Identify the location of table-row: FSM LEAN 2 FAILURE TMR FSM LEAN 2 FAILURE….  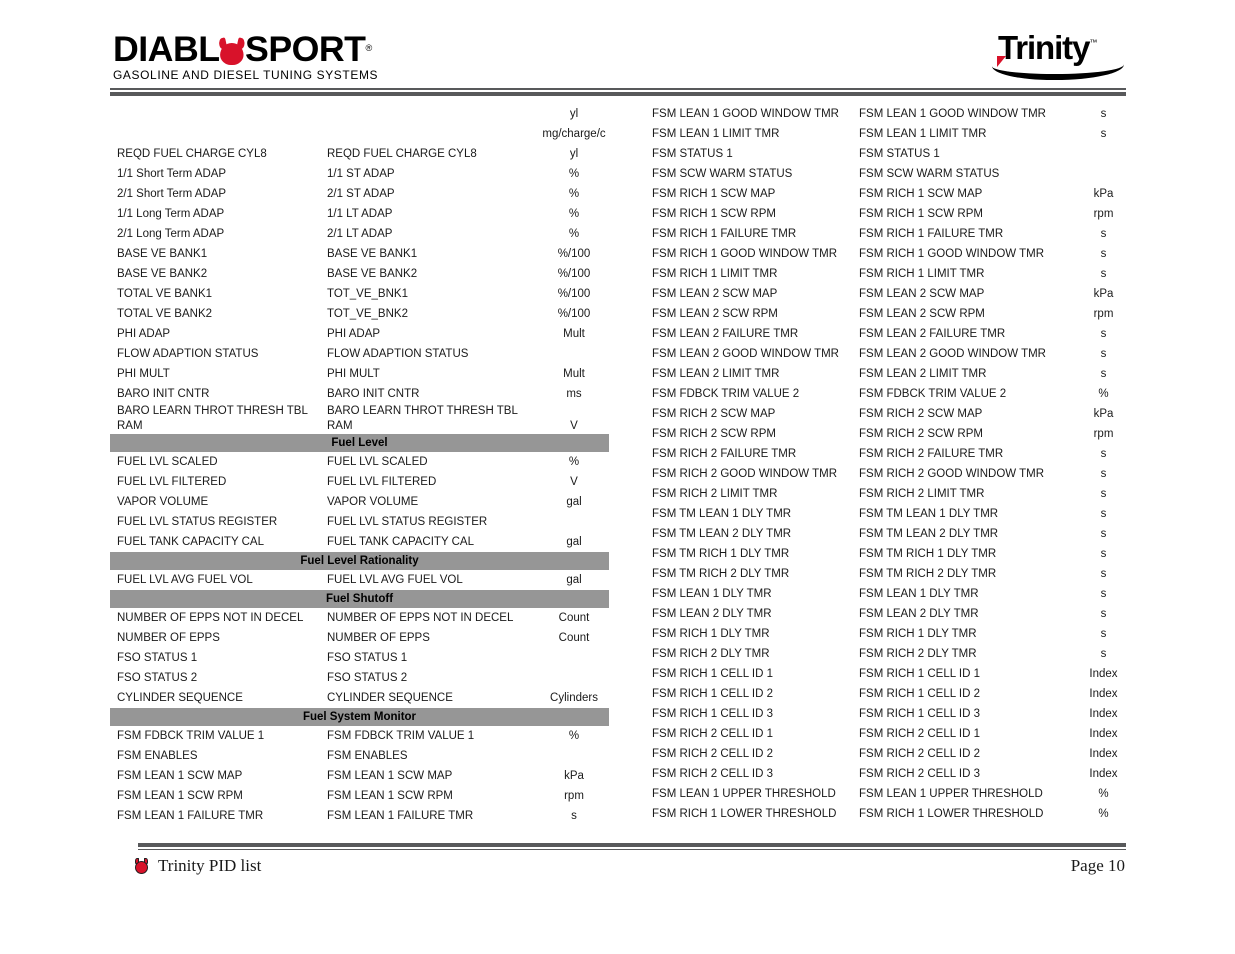
(890, 334).